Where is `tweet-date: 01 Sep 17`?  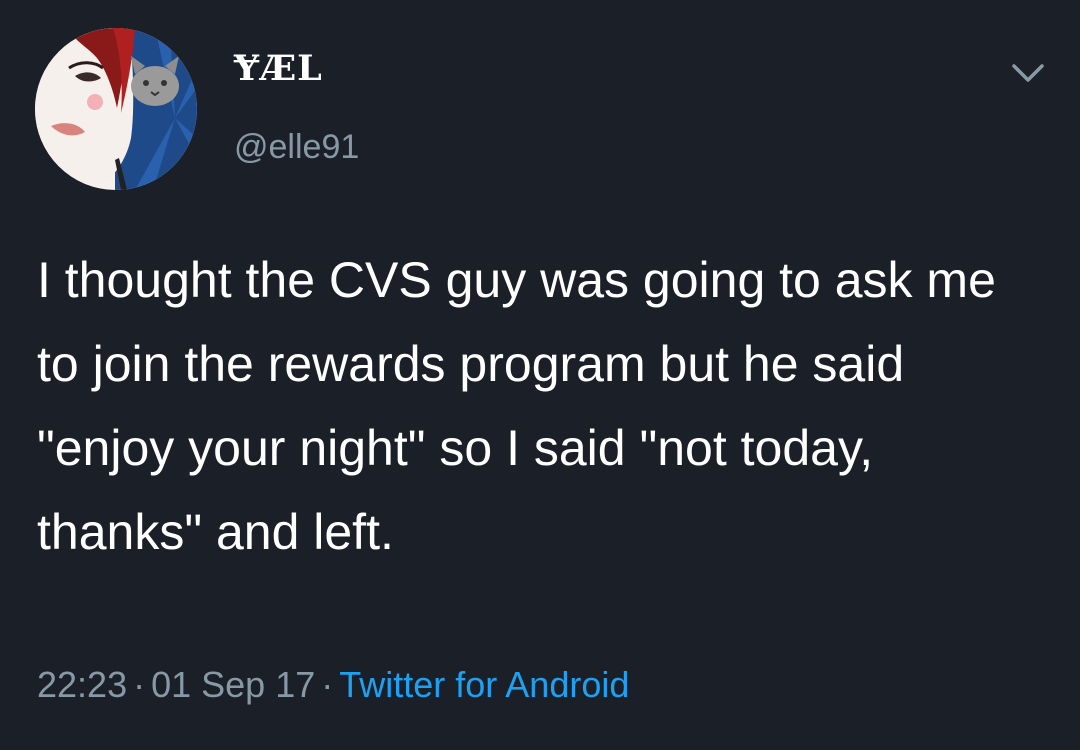 tweet-date: 01 Sep 17 is located at coordinates (233, 684).